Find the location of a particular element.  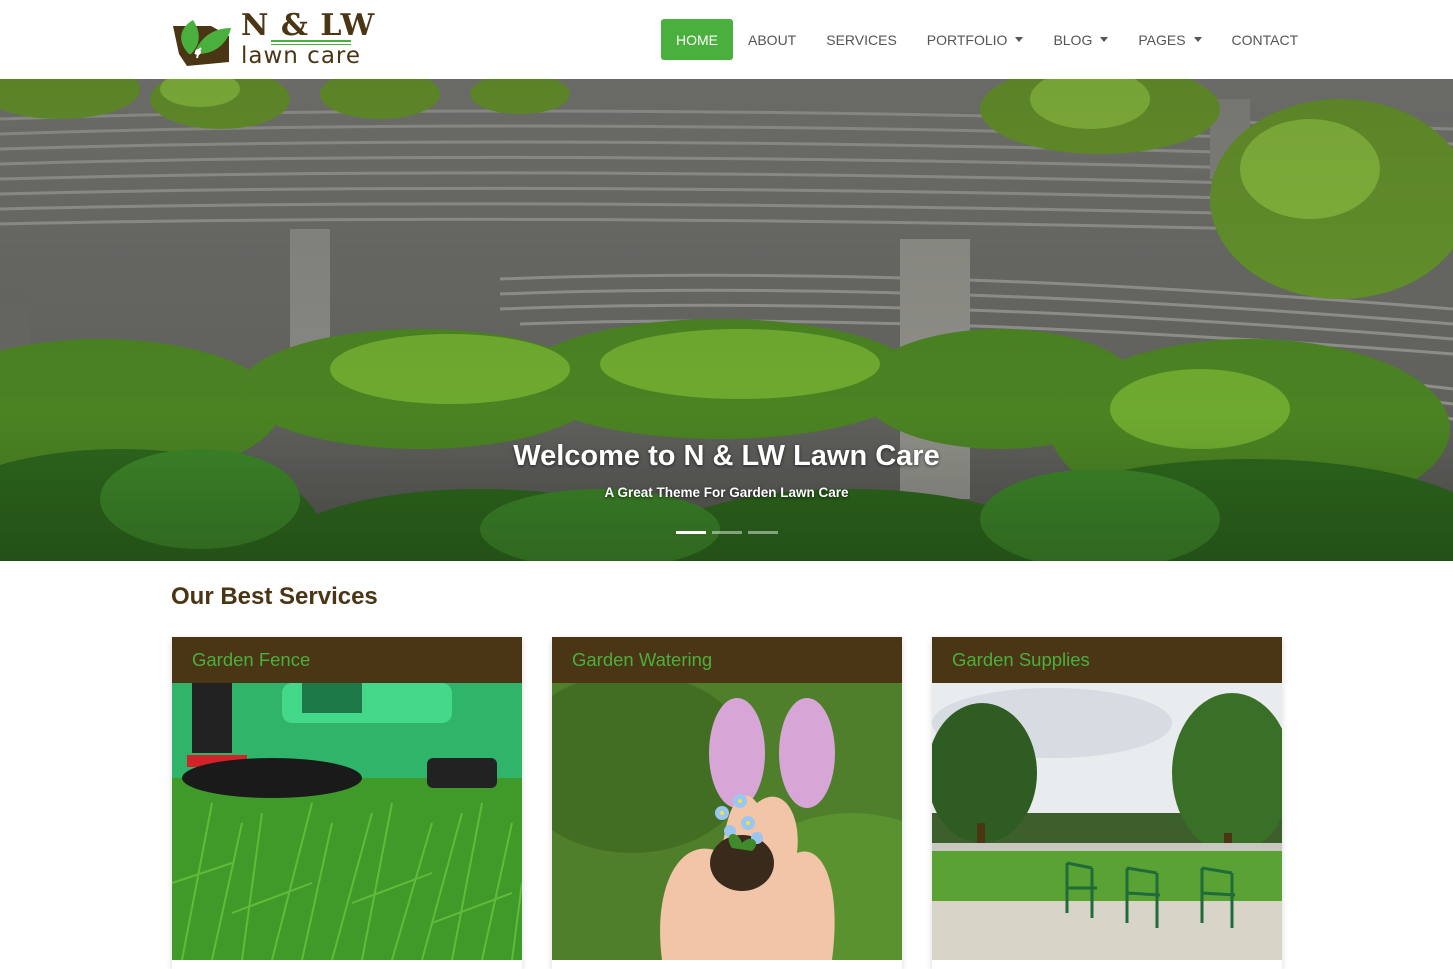

brand-logo: N & LW lawn care is located at coordinates (272, 39).